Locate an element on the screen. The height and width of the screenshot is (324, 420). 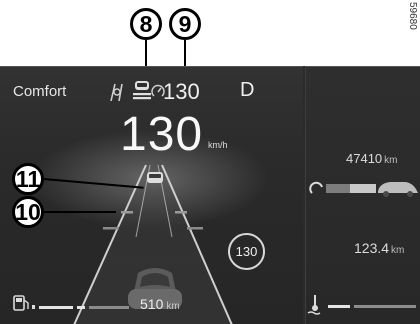
fuel-gauge is located at coordinates (71, 303).